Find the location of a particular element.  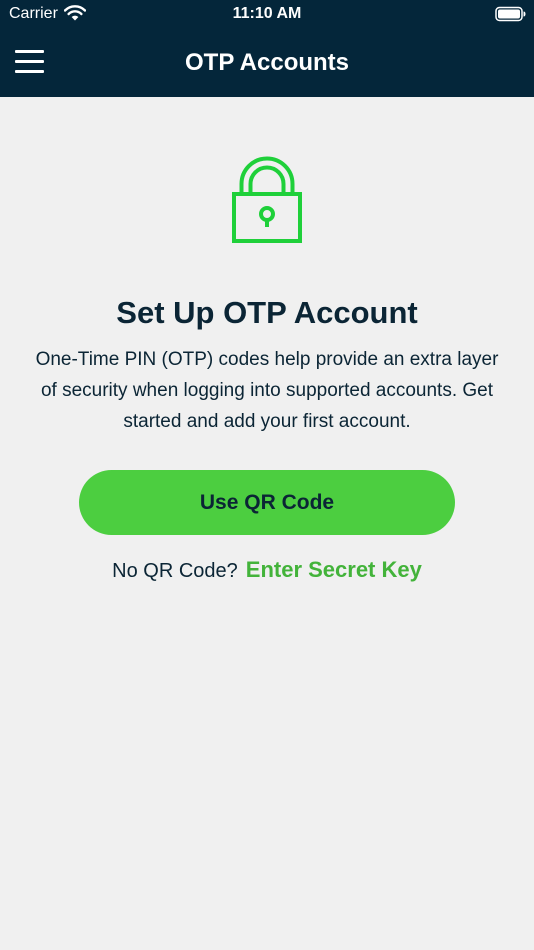

nav-bar: OTP Accounts is located at coordinates (267, 62).